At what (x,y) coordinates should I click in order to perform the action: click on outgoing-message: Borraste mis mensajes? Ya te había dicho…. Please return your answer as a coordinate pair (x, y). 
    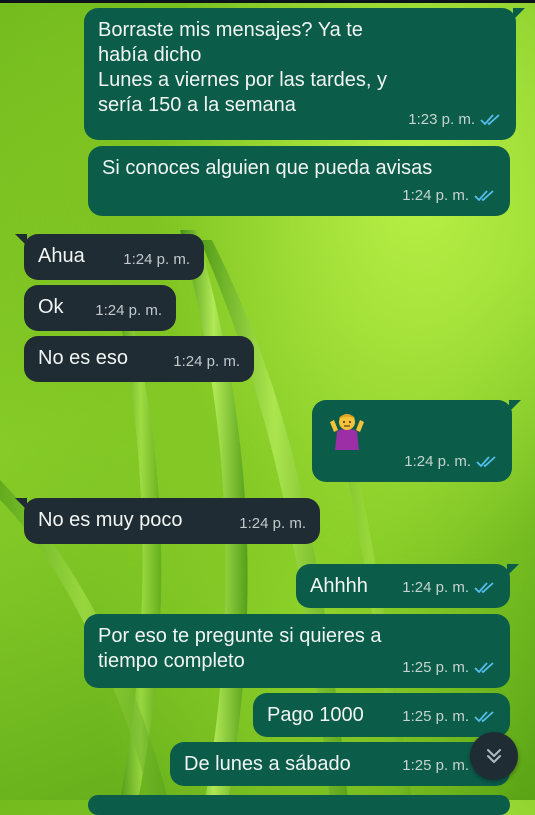
    Looking at the image, I should click on (304, 74).